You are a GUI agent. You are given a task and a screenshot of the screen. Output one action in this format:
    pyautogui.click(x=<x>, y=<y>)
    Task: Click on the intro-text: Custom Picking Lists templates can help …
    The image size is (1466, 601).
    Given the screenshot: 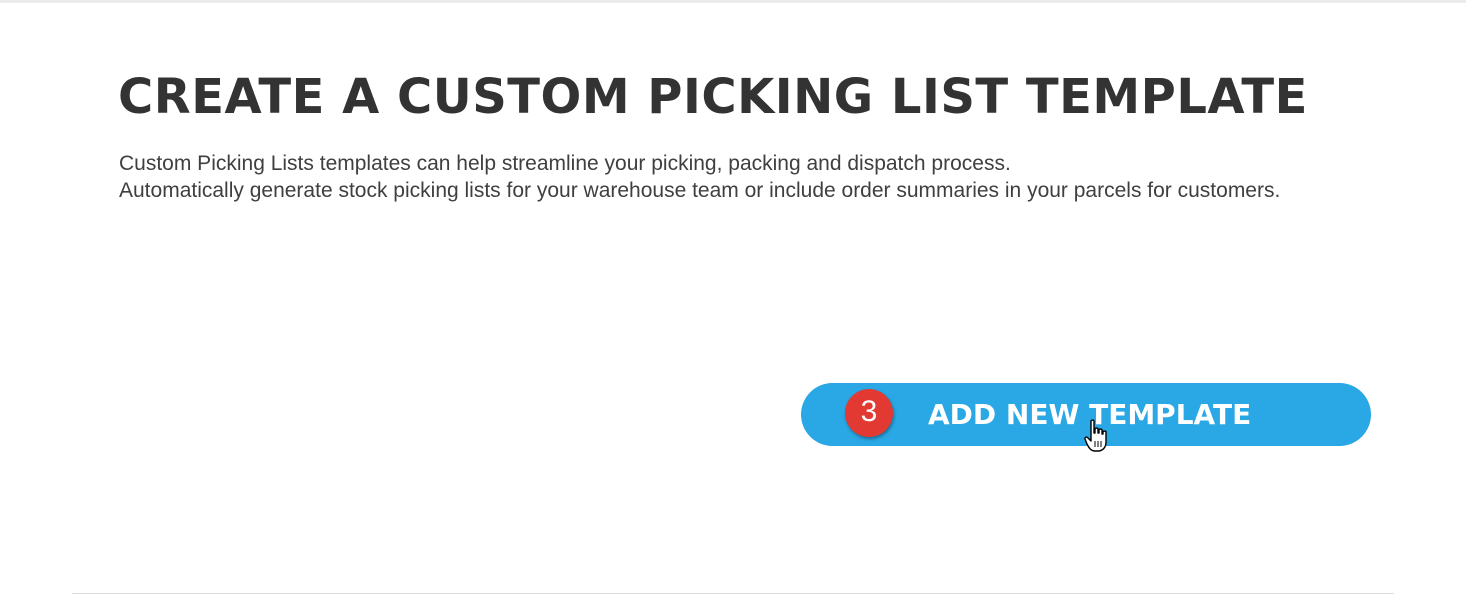 What is the action you would take?
    pyautogui.click(x=719, y=177)
    